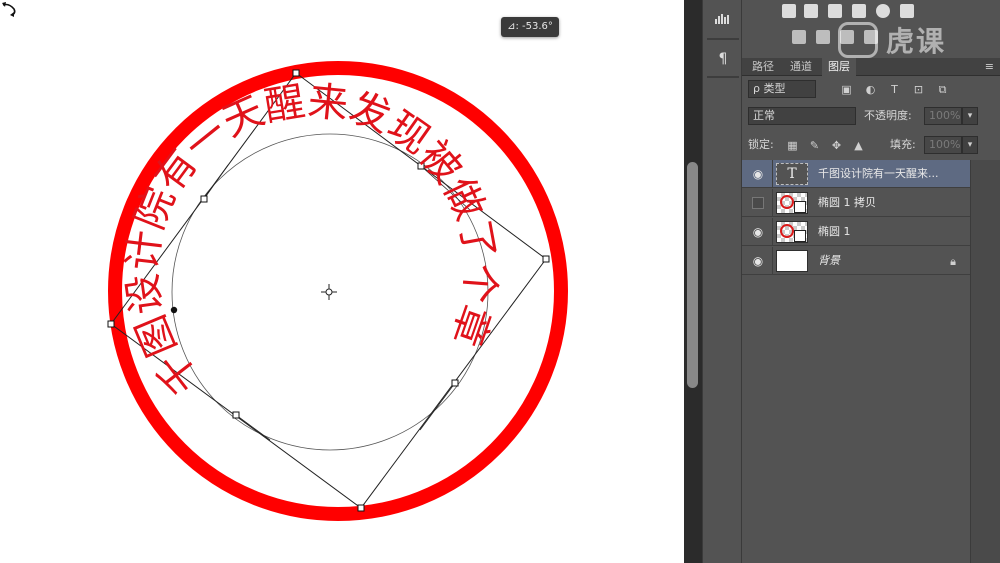  I want to click on rotate-cursor-icon, so click(9, 9).